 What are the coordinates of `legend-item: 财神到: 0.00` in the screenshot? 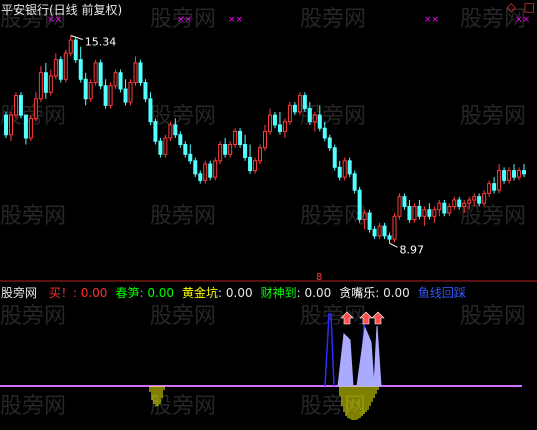 It's located at (296, 293).